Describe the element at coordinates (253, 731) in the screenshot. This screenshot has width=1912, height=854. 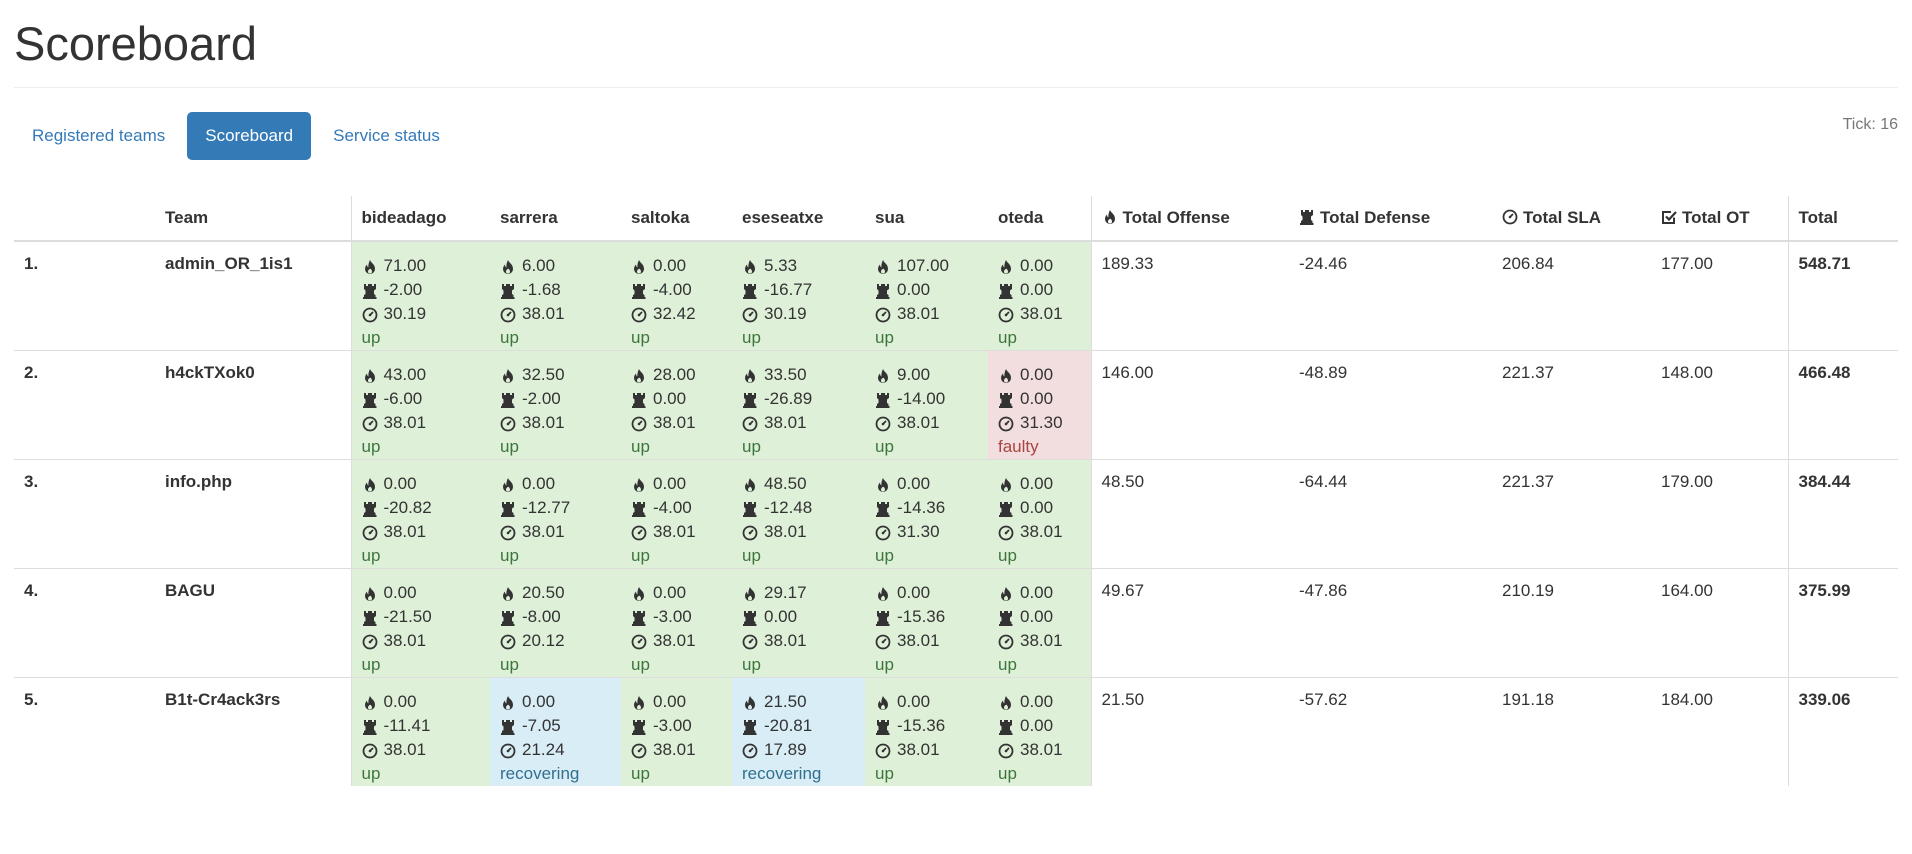
I see `team-name: B1t-Cr4ack3rs` at that location.